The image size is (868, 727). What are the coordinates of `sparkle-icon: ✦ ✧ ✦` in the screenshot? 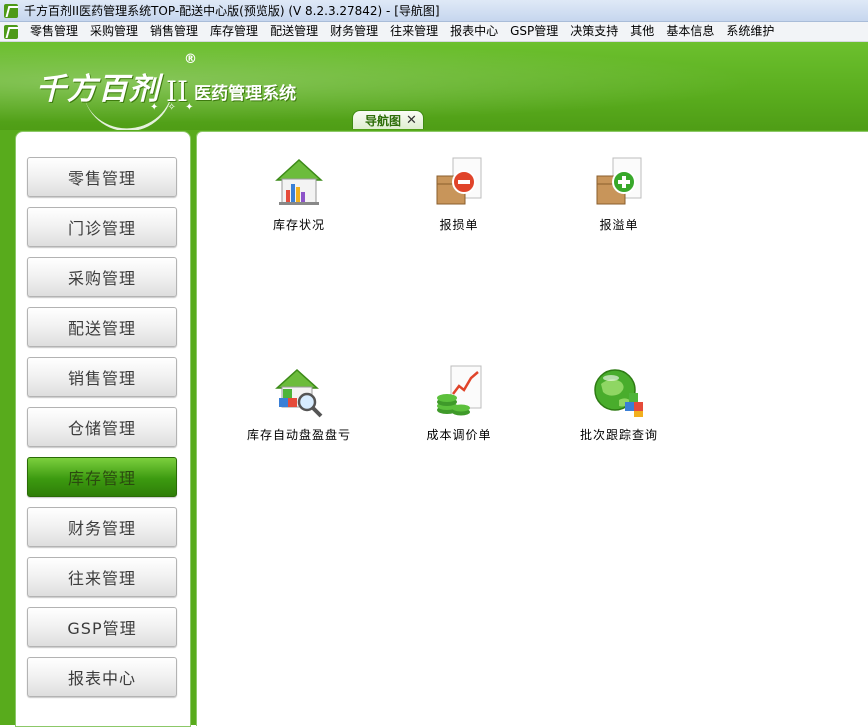 It's located at (173, 107).